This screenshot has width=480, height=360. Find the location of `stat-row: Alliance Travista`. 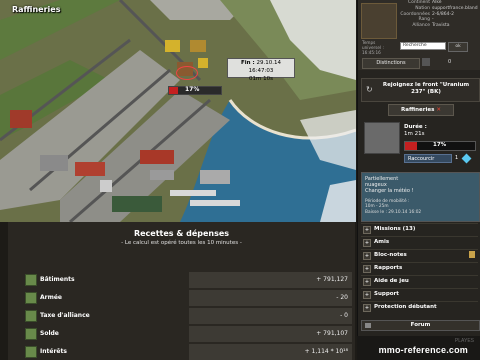

stat-row: Alliance Travista is located at coordinates (439, 26).